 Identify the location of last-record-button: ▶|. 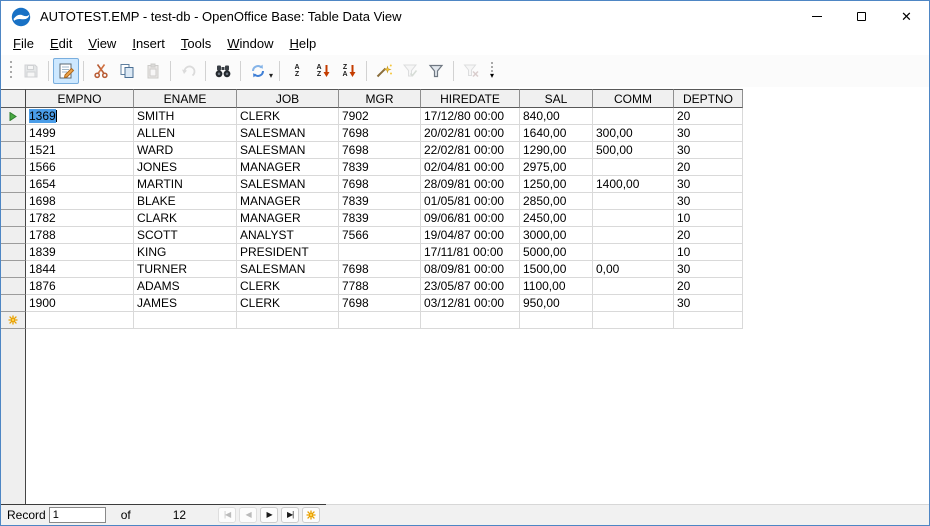
(290, 515).